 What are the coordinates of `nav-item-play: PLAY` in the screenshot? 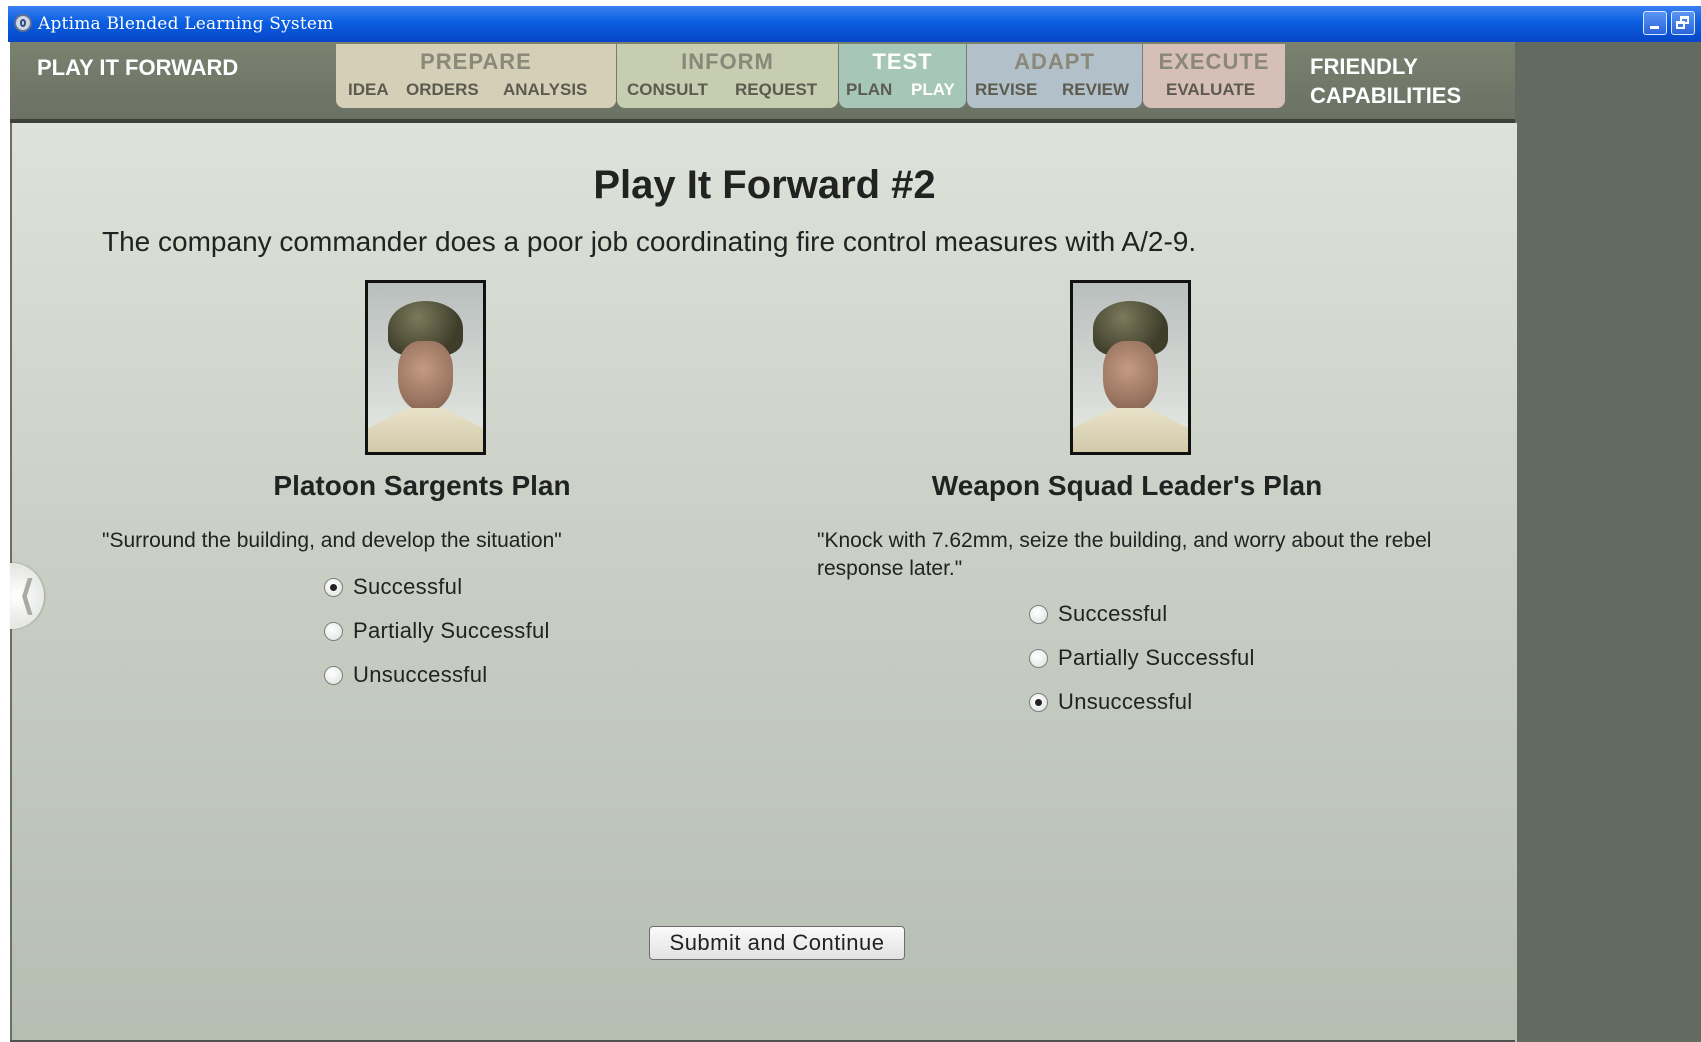 It's located at (933, 90).